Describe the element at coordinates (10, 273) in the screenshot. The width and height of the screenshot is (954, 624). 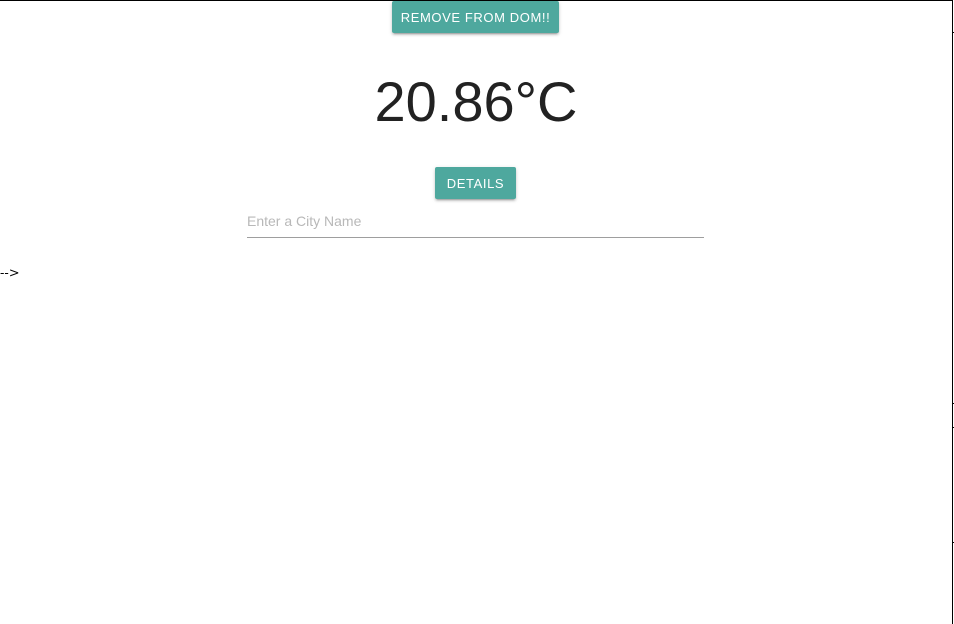
I see `stray-comment-text: -->` at that location.